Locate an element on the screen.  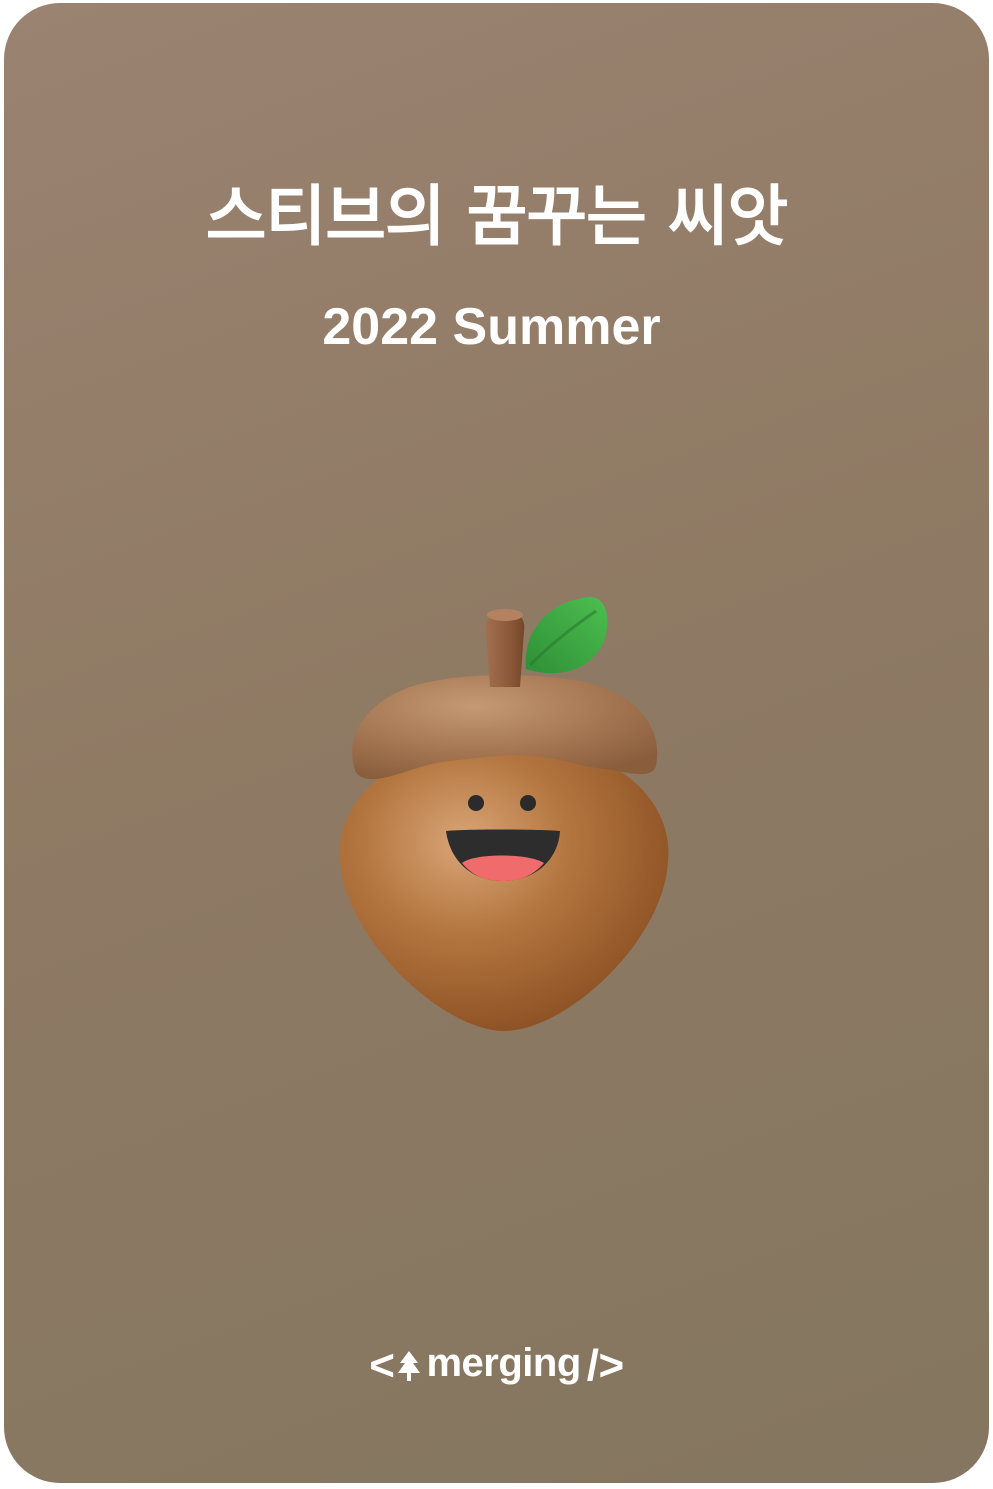
card-title: 스티브의 꿈꾸는 씨앗 is located at coordinates (496, 216).